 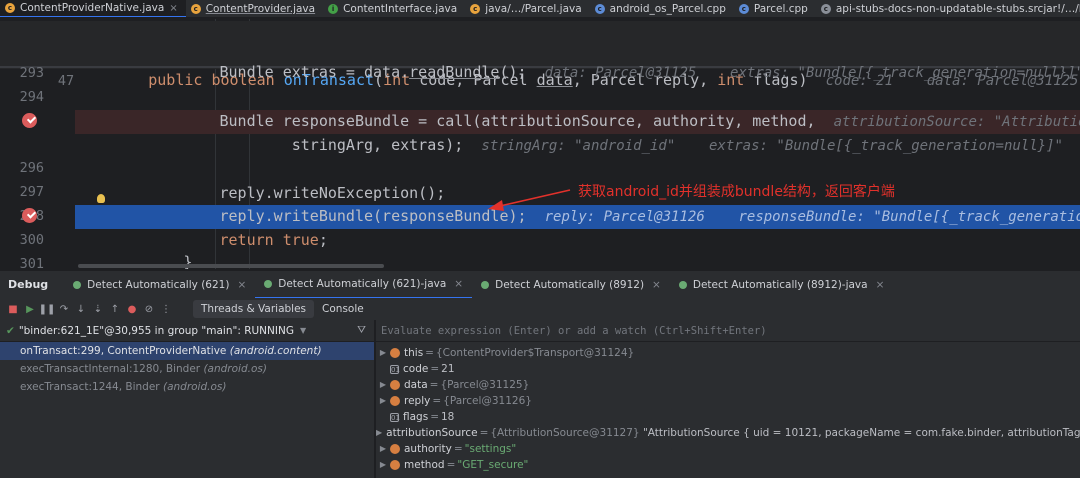 I want to click on variable-value: 21, so click(x=448, y=369).